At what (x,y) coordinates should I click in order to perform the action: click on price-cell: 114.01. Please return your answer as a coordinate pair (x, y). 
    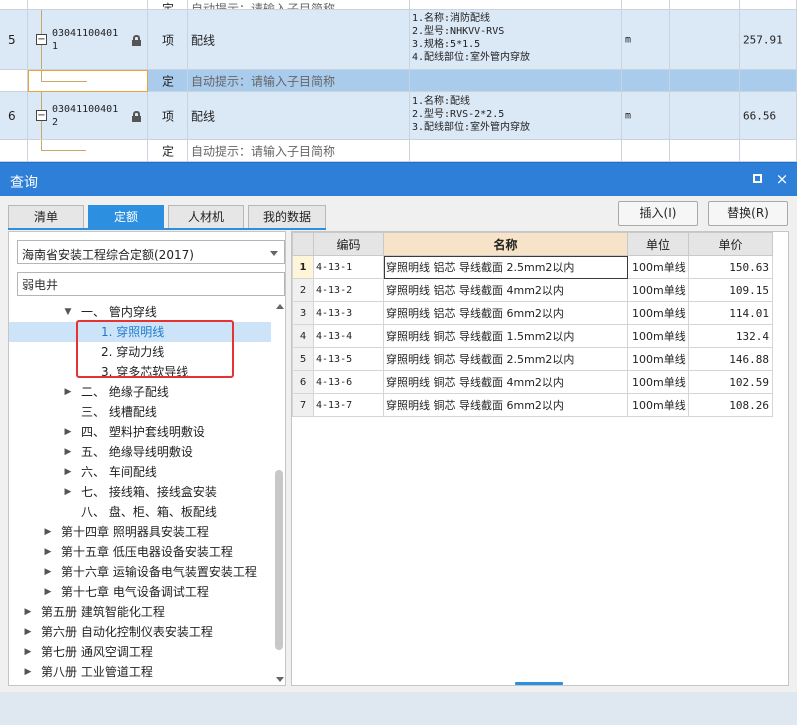
    Looking at the image, I should click on (730, 313).